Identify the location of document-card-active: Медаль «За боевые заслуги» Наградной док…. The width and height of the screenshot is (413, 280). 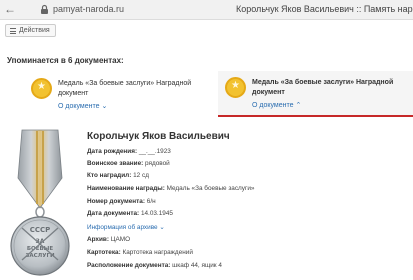
(315, 94).